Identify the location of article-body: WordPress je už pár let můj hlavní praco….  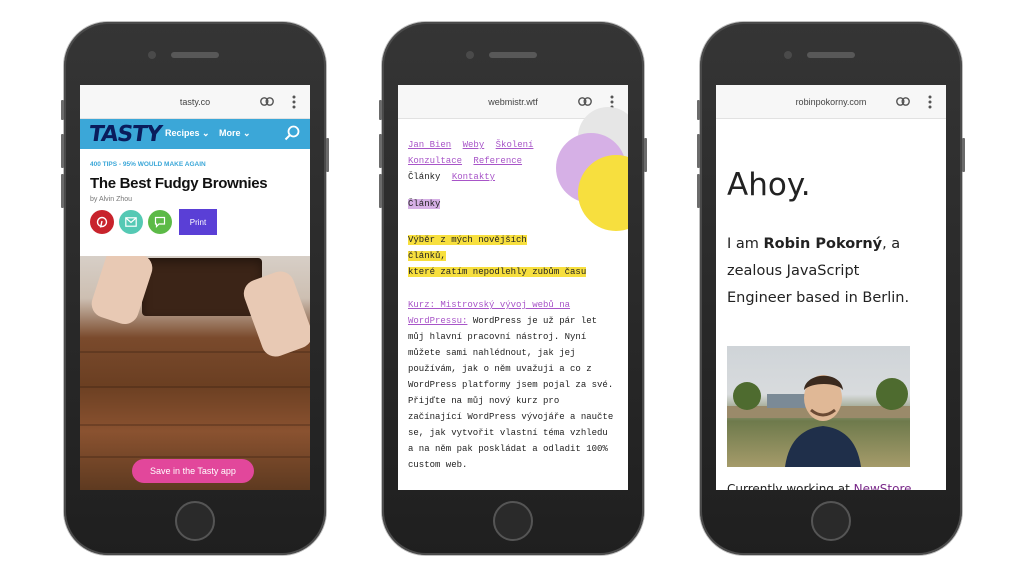
(511, 393).